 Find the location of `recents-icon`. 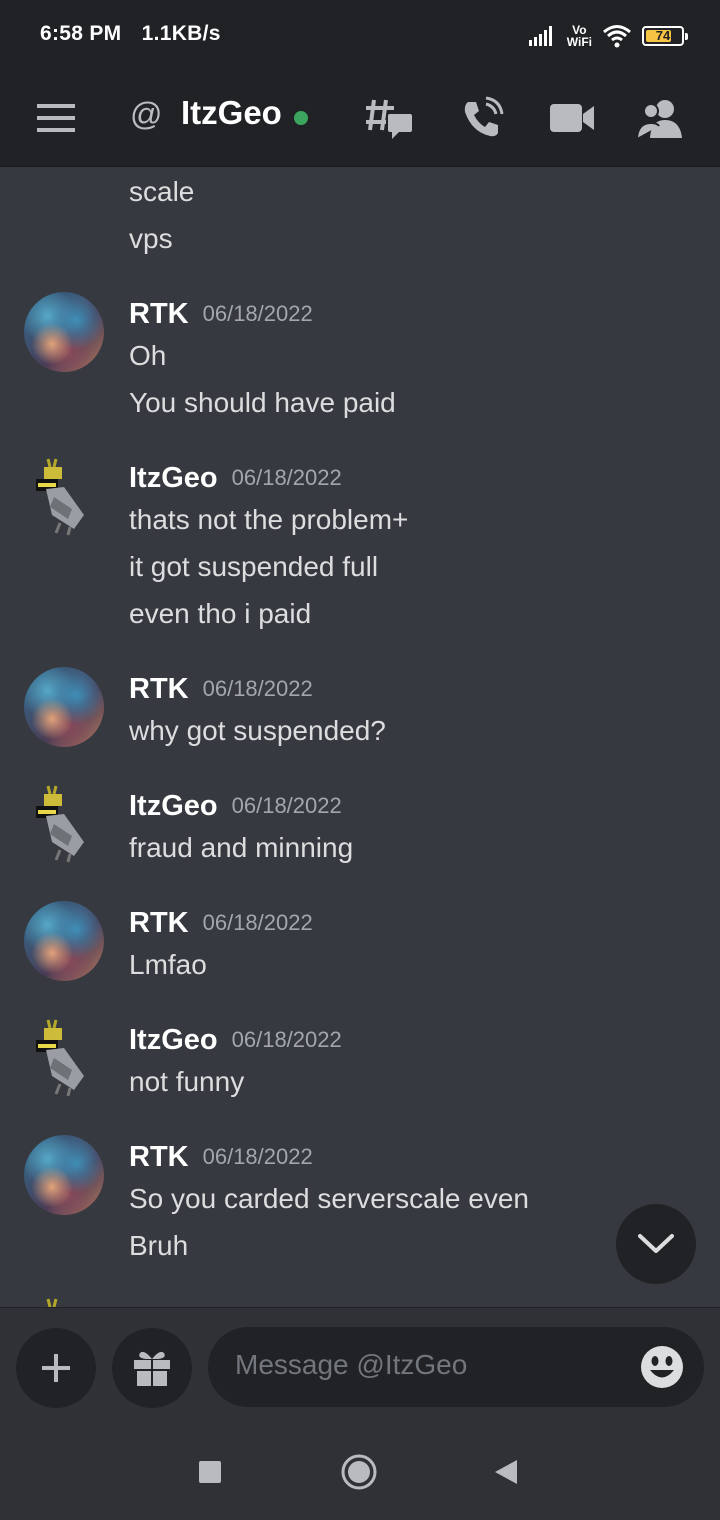

recents-icon is located at coordinates (210, 1472).